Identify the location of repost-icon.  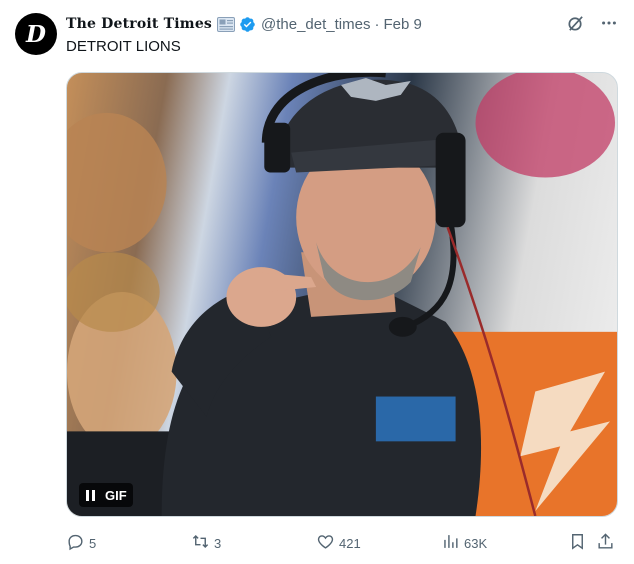
(200, 543).